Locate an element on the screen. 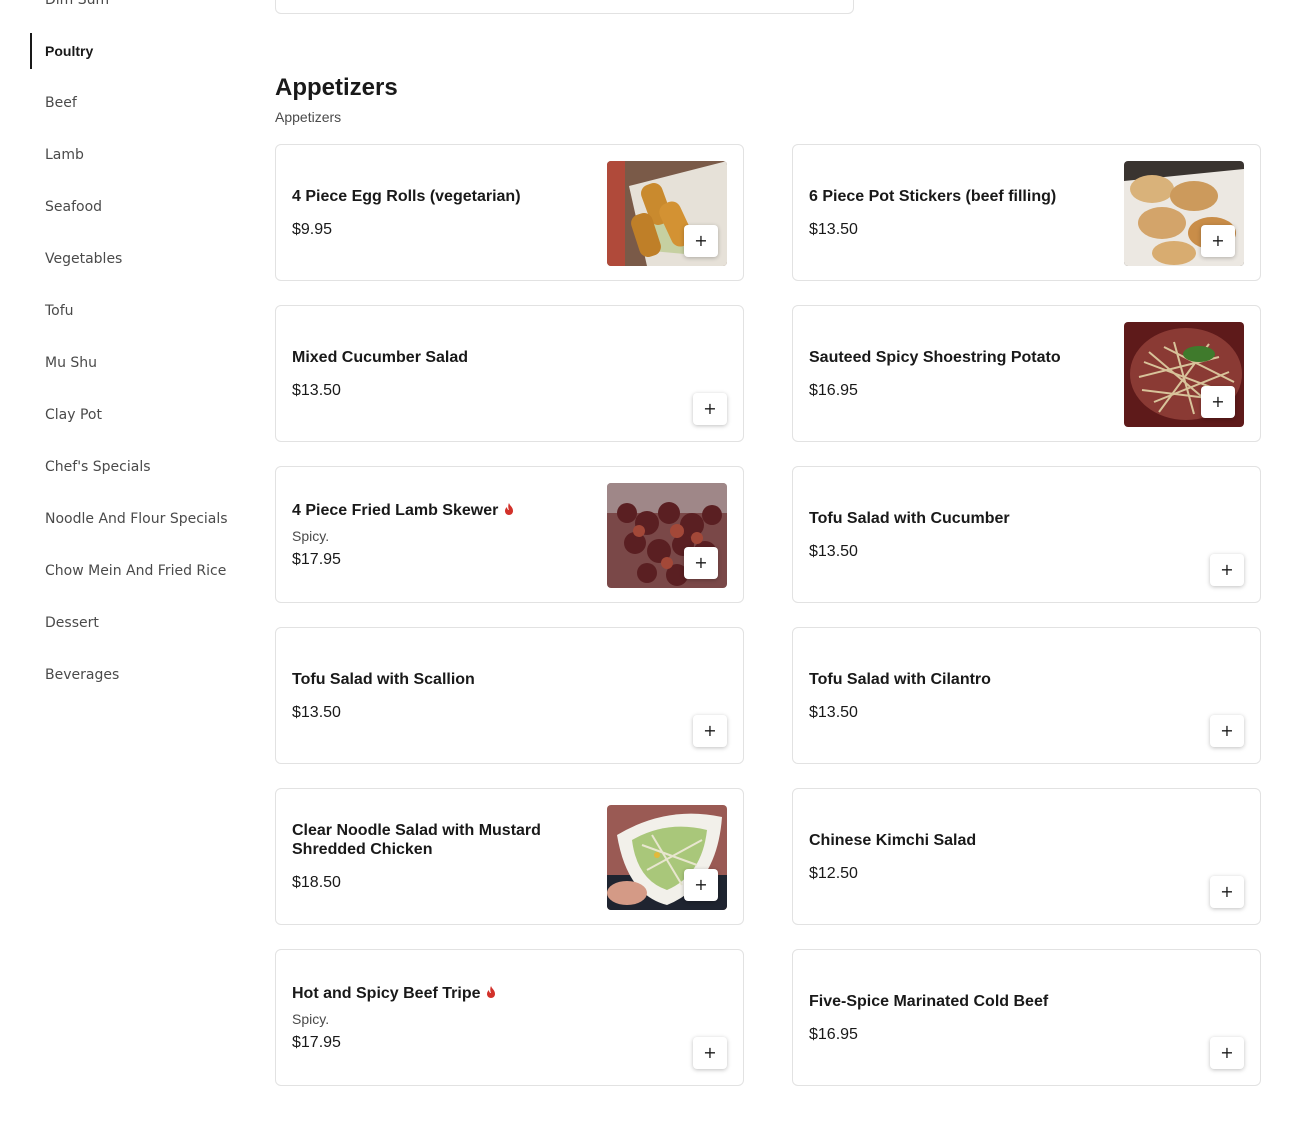 The height and width of the screenshot is (1134, 1290). menu-item-info: Five-Spice Marinated Cold Beef $16.95 is located at coordinates (954, 1017).